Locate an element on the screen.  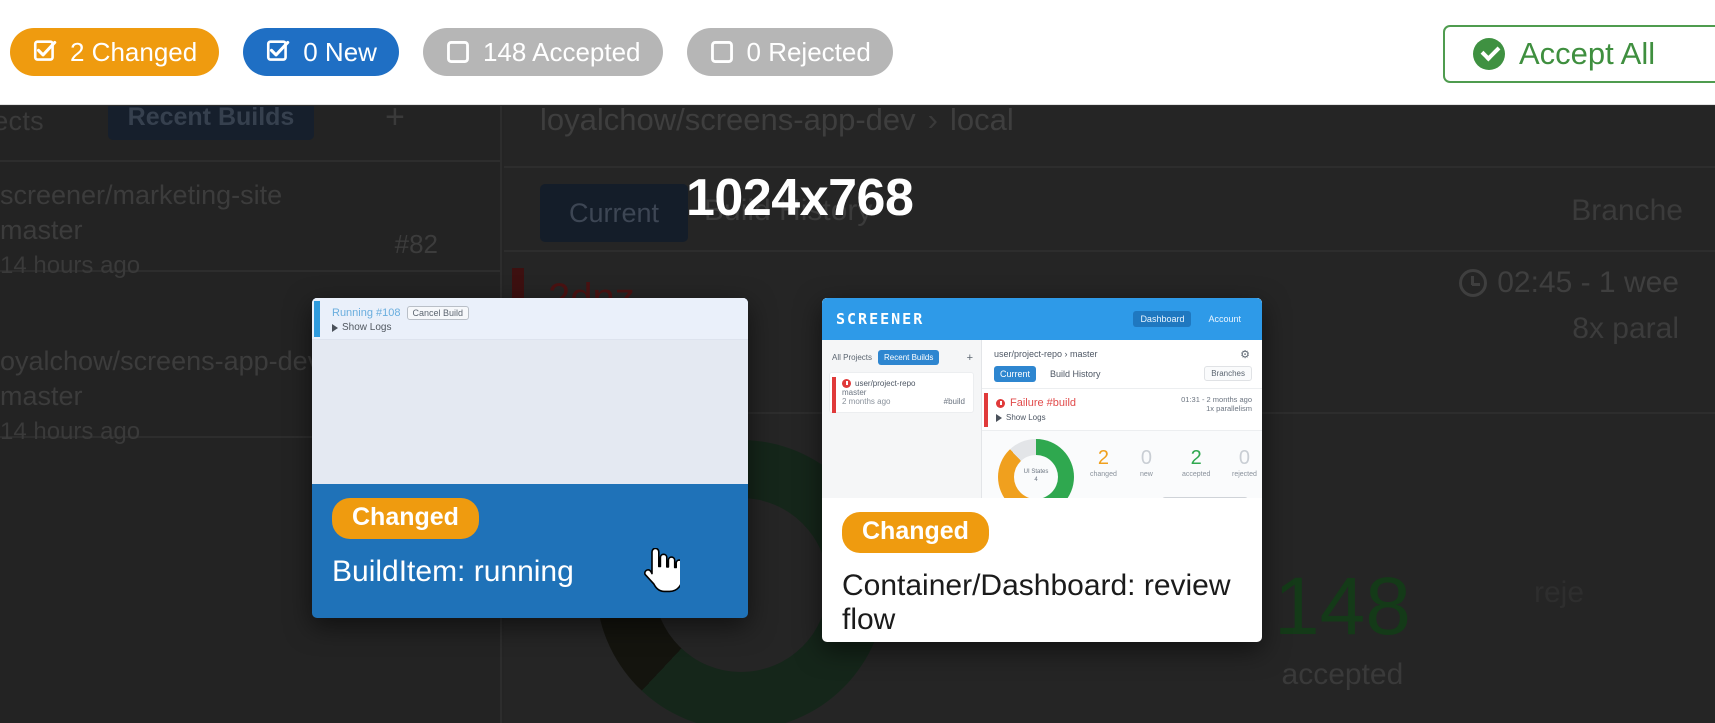
snapshot-thumbnail: Running #108 Cancel Build Show Logs is located at coordinates (530, 391).